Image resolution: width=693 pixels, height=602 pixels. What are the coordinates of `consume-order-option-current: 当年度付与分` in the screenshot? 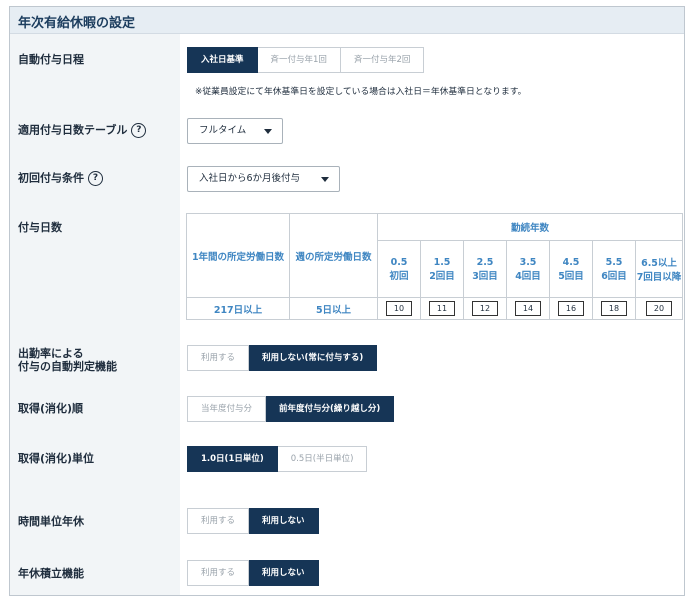 It's located at (227, 409).